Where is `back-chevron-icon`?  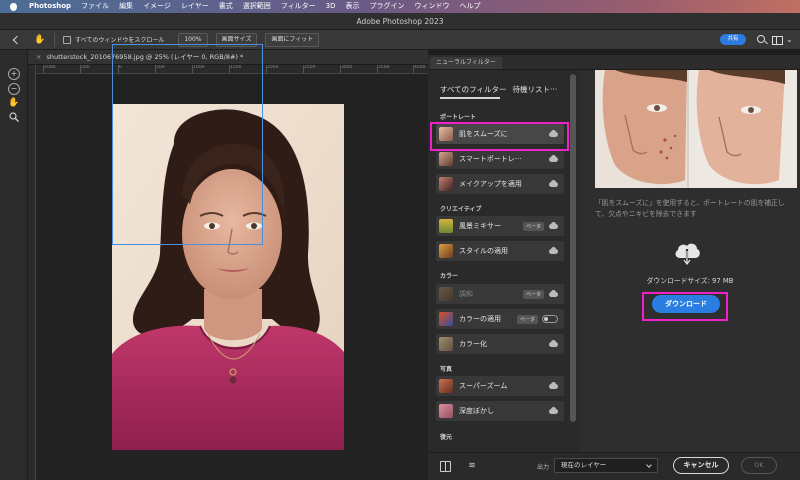
back-chevron-icon is located at coordinates (16, 40).